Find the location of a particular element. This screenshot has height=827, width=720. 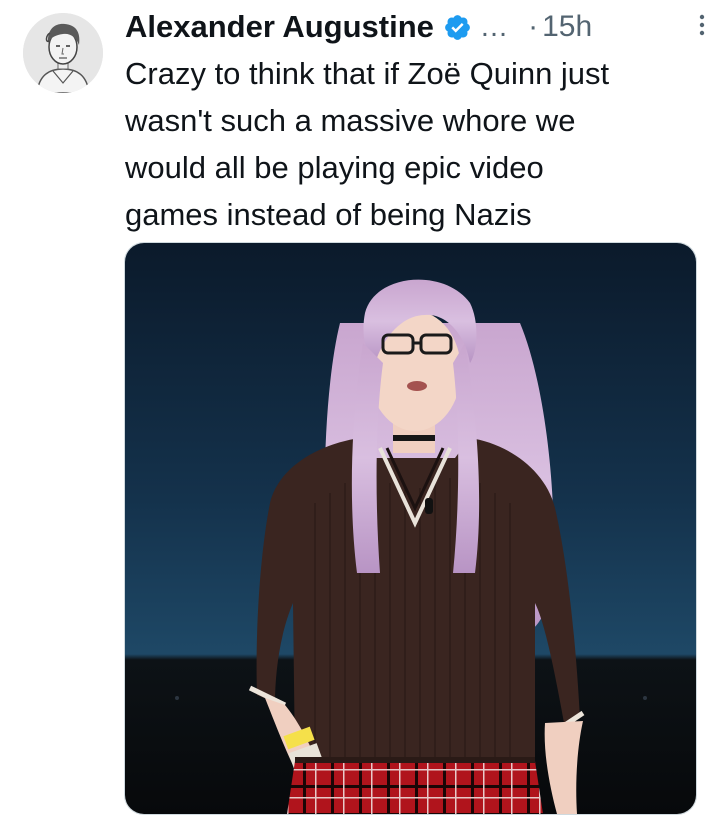

sketch-portrait-avatar is located at coordinates (63, 53).